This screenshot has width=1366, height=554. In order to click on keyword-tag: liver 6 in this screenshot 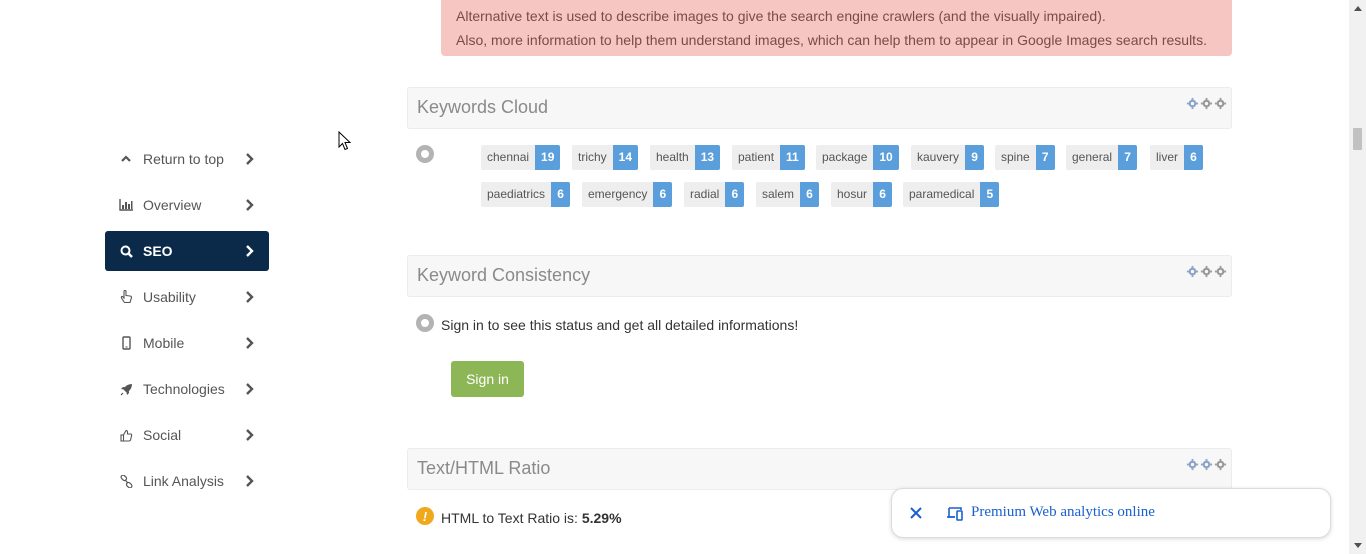, I will do `click(1177, 157)`.